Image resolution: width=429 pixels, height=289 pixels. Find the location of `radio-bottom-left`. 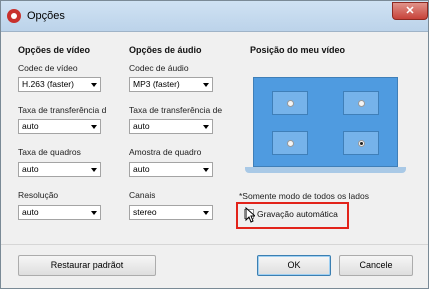

radio-bottom-left is located at coordinates (290, 143).